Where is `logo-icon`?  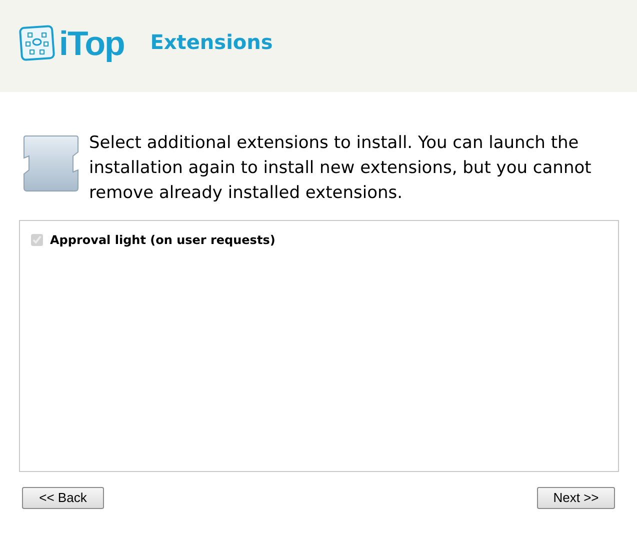 logo-icon is located at coordinates (37, 43).